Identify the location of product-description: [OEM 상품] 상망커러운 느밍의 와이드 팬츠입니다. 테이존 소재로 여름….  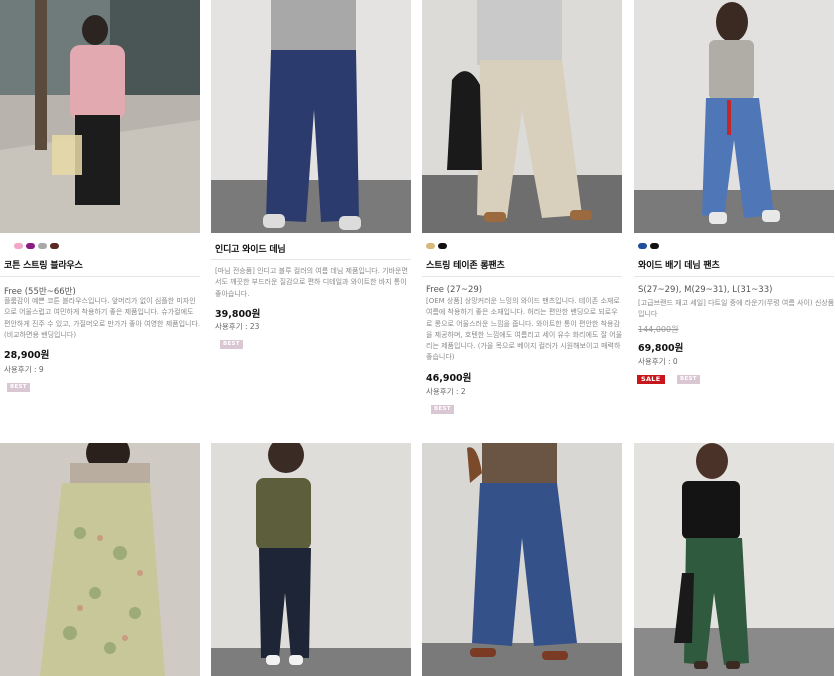
(524, 329).